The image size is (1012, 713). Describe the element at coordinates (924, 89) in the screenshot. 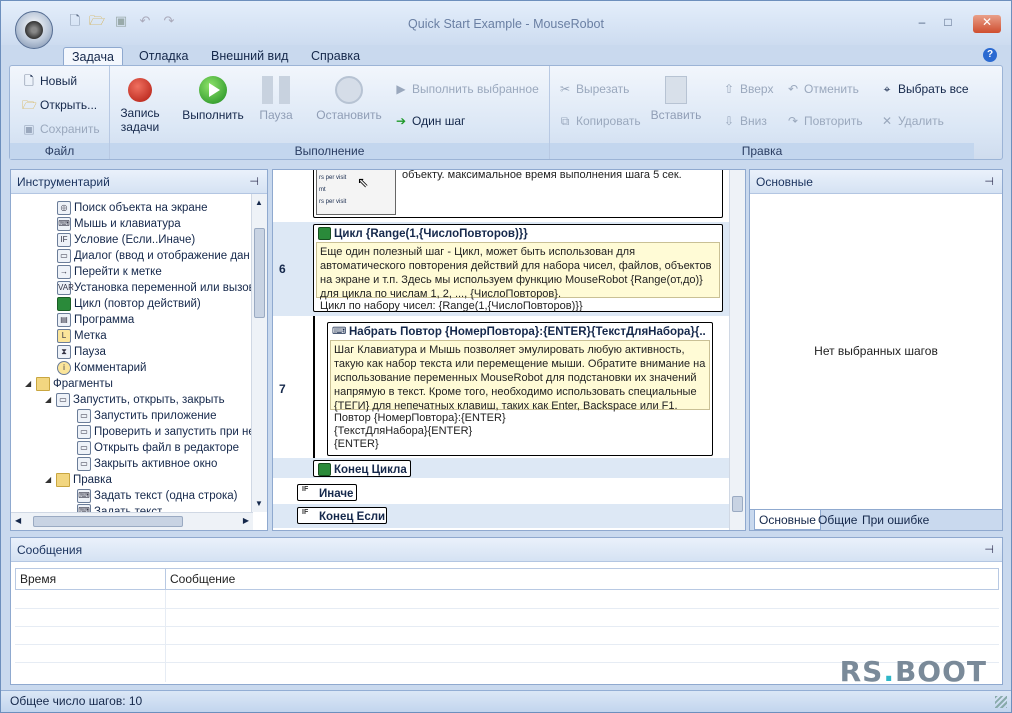

I see `select-all-button: ⌖ Выбрать все` at that location.